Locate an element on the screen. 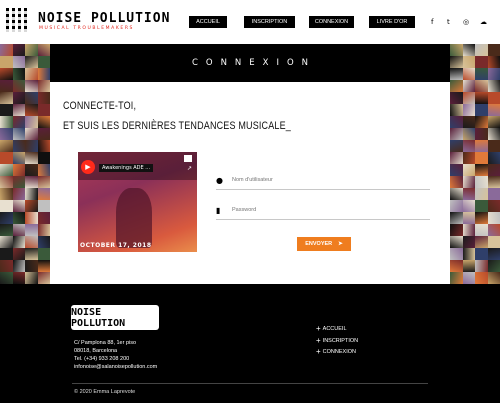  nav-accueil-button: ACCUEIL is located at coordinates (208, 22).